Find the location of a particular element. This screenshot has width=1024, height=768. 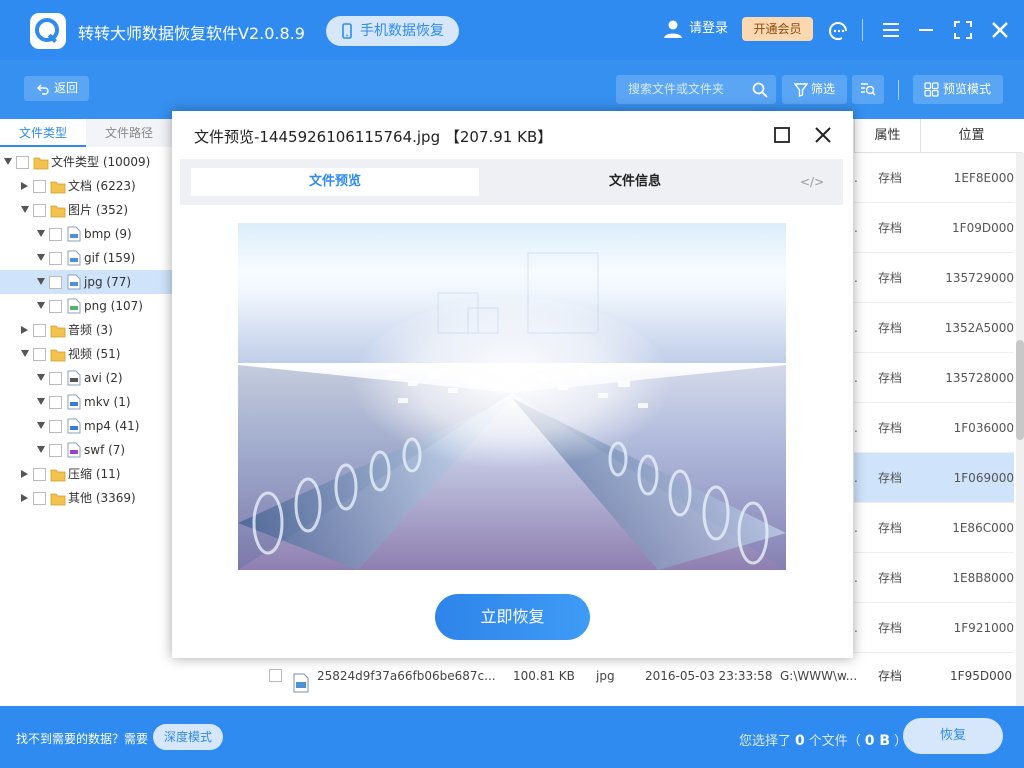

login-label: 请登录 is located at coordinates (709, 28).